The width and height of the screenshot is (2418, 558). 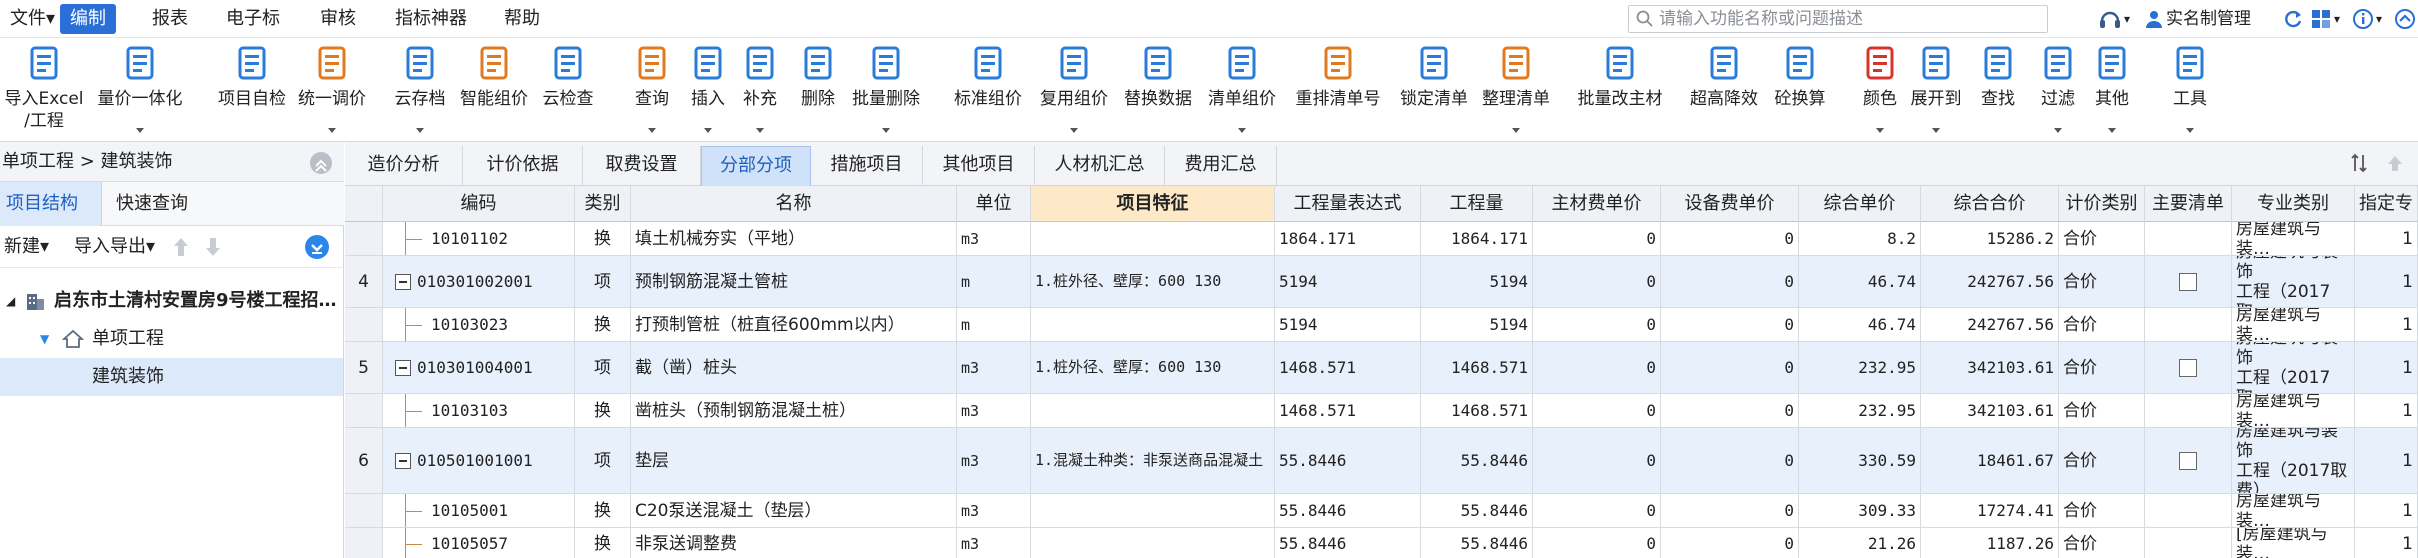 What do you see at coordinates (1730, 204) in the screenshot?
I see `column-header-equipment-price: 设备费单价` at bounding box center [1730, 204].